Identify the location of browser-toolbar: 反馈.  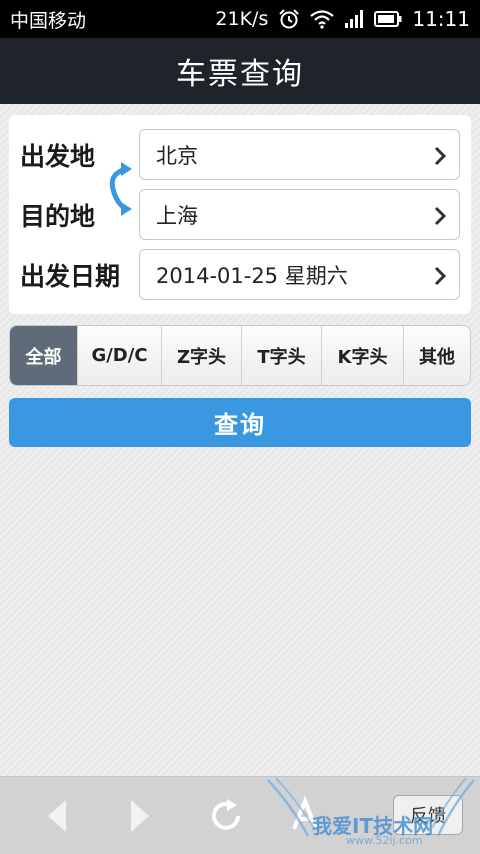
(240, 815).